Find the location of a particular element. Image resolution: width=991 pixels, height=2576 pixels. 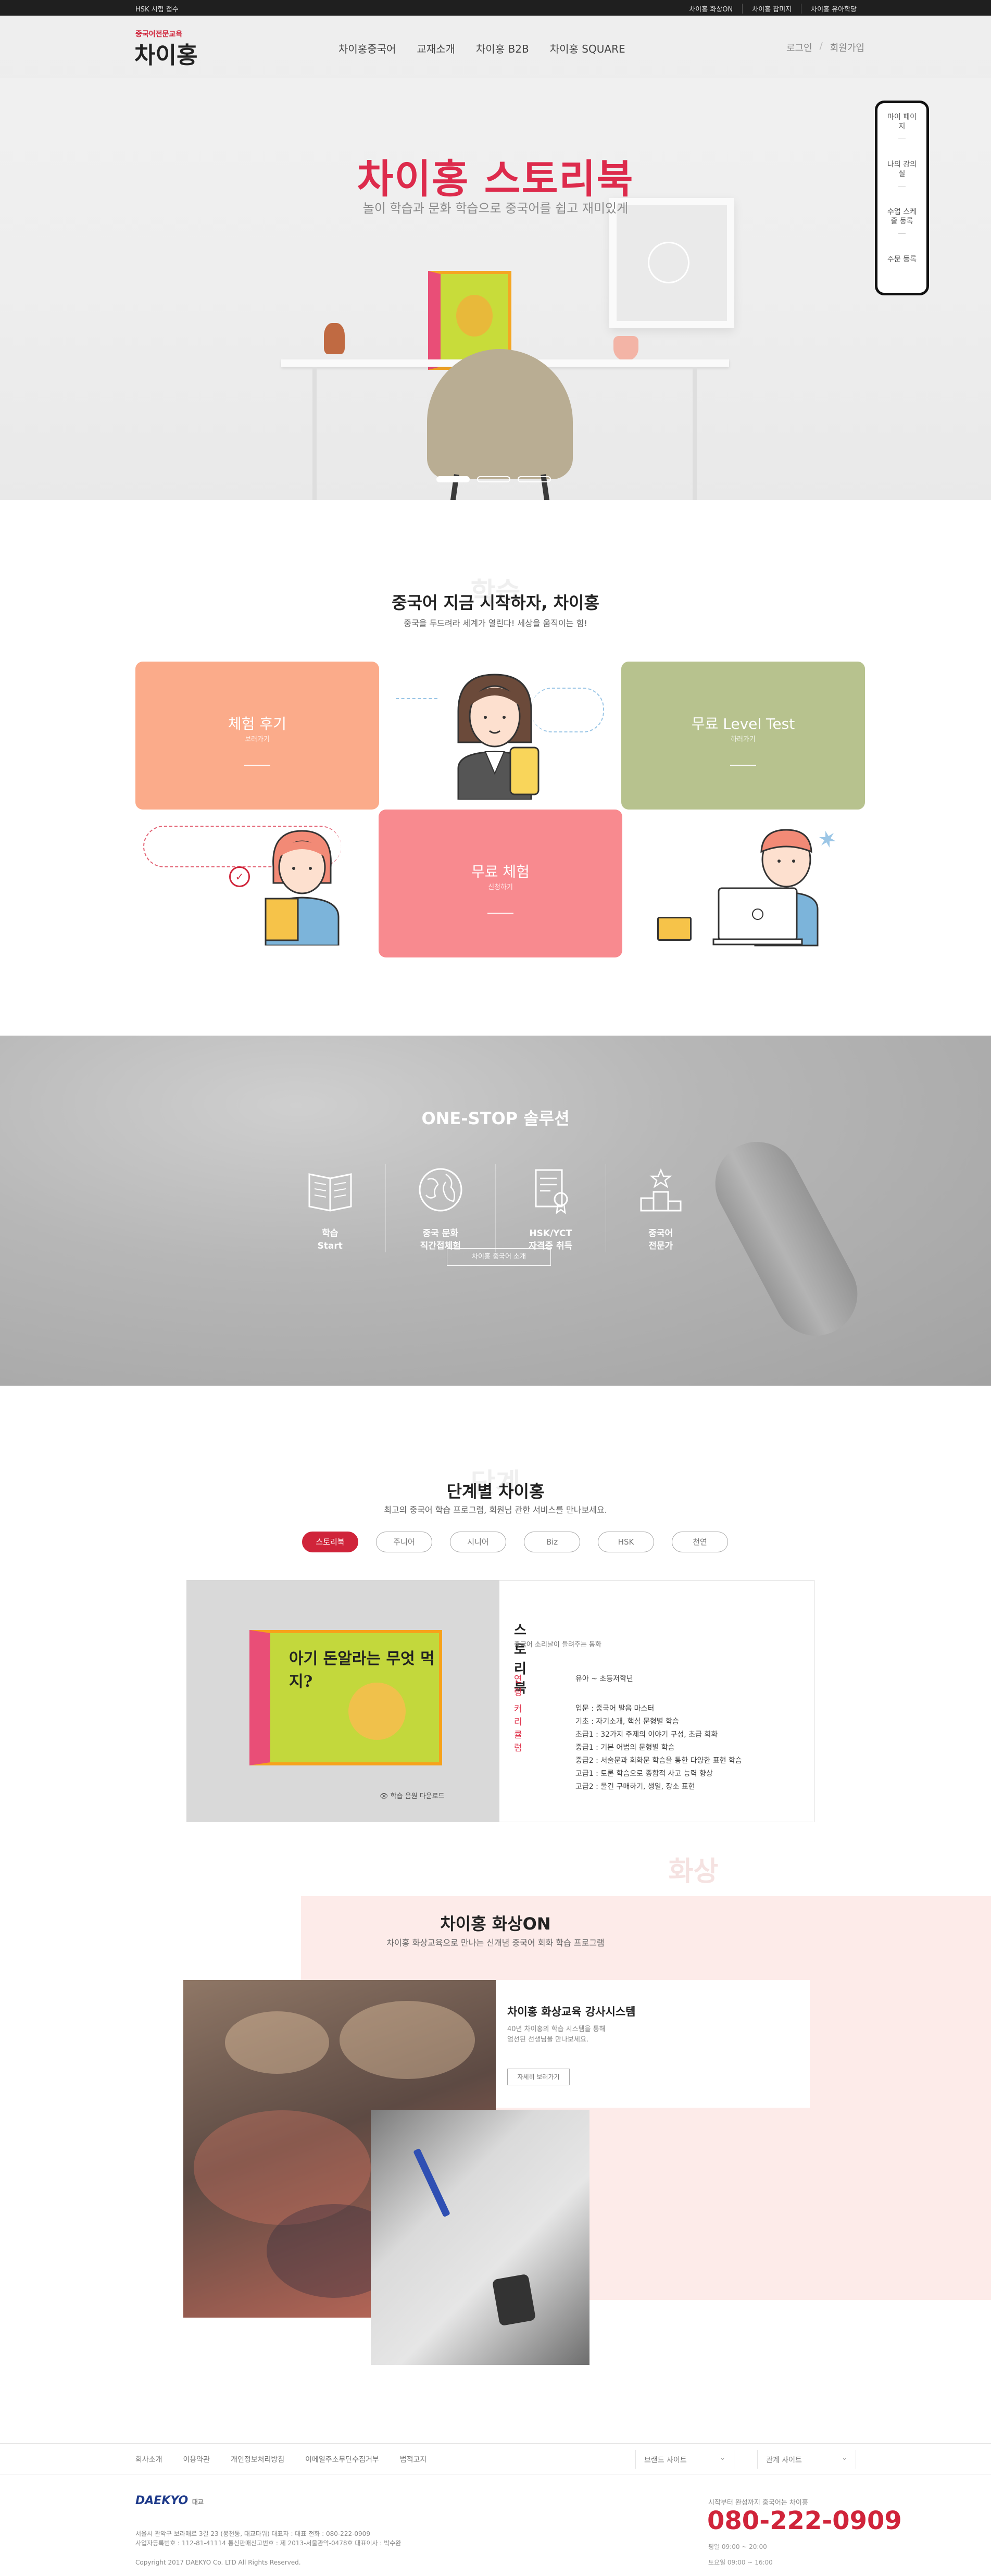

footer-link-email-policy: 이메일주소무단수집거부 is located at coordinates (342, 2459).